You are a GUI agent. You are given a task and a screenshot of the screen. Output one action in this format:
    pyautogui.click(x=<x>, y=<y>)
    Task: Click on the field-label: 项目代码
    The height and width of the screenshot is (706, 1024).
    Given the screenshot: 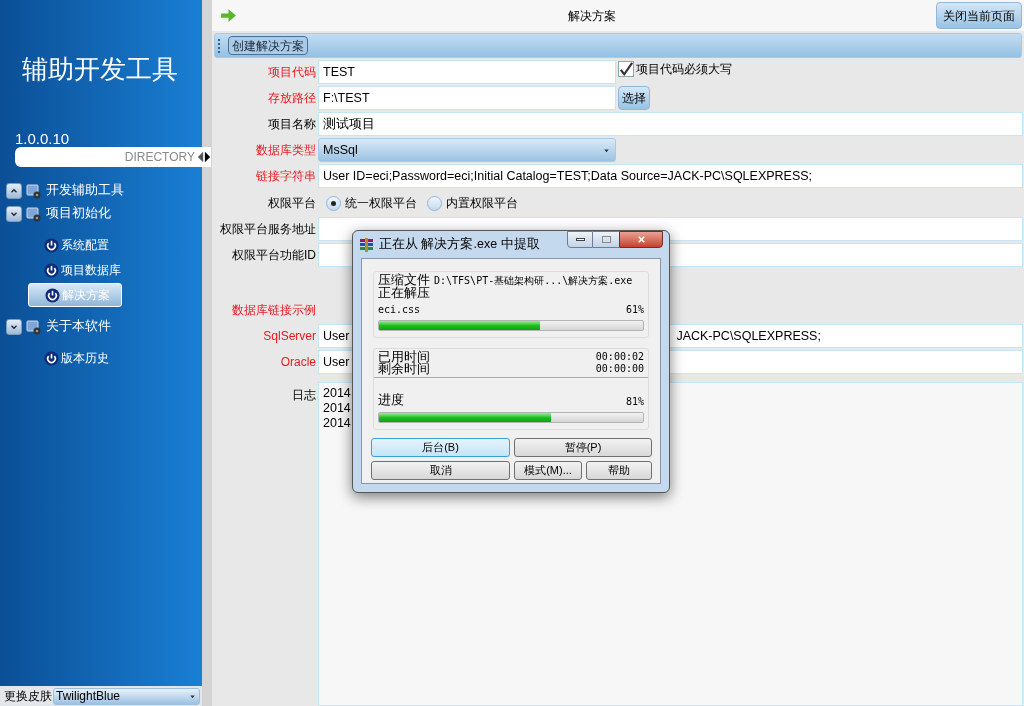 What is the action you would take?
    pyautogui.click(x=292, y=72)
    